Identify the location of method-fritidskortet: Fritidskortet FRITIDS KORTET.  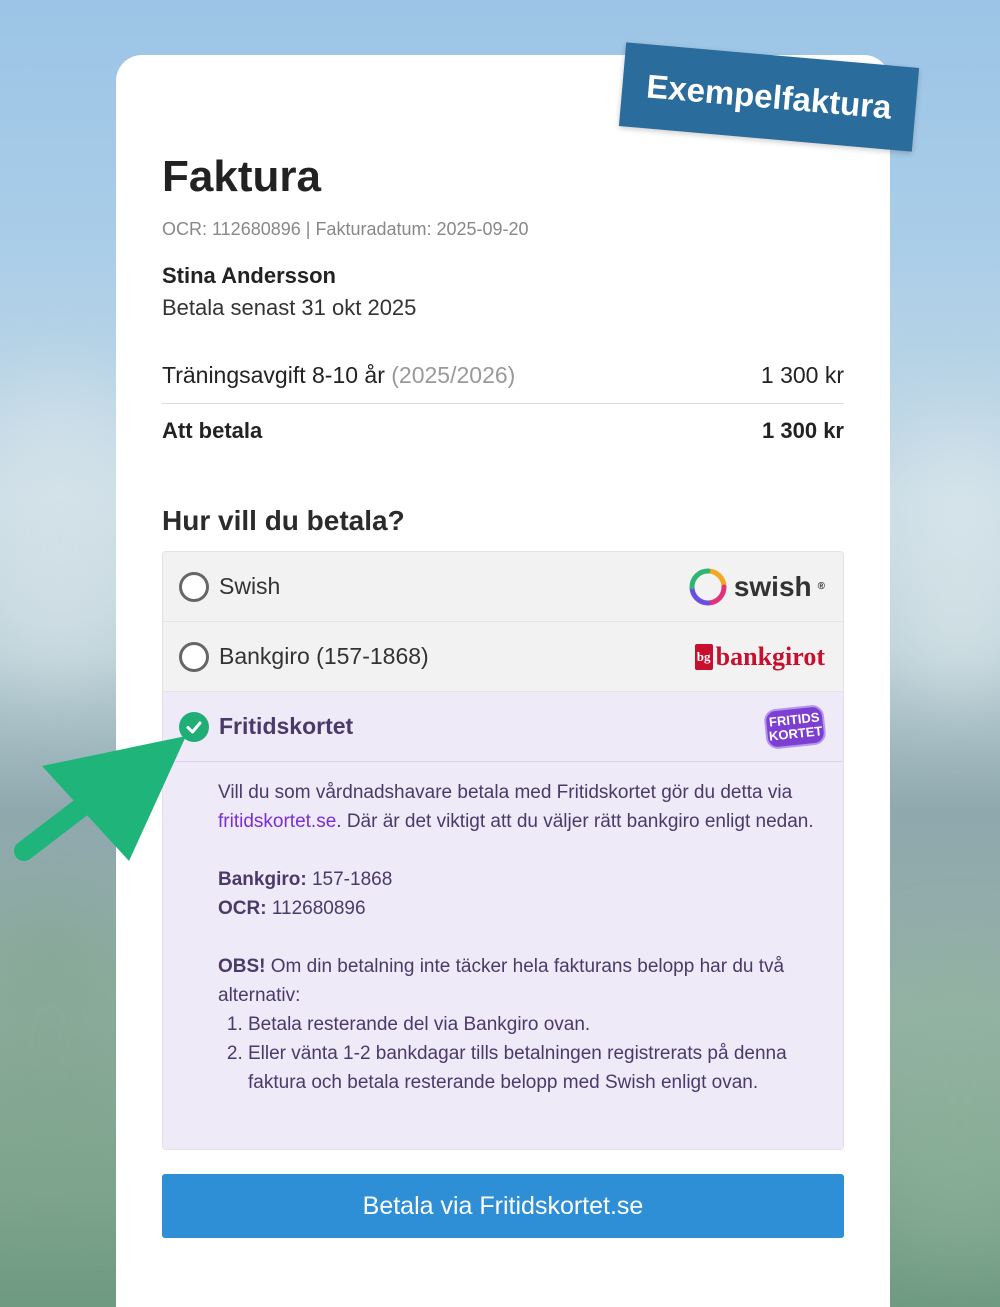
(503, 727).